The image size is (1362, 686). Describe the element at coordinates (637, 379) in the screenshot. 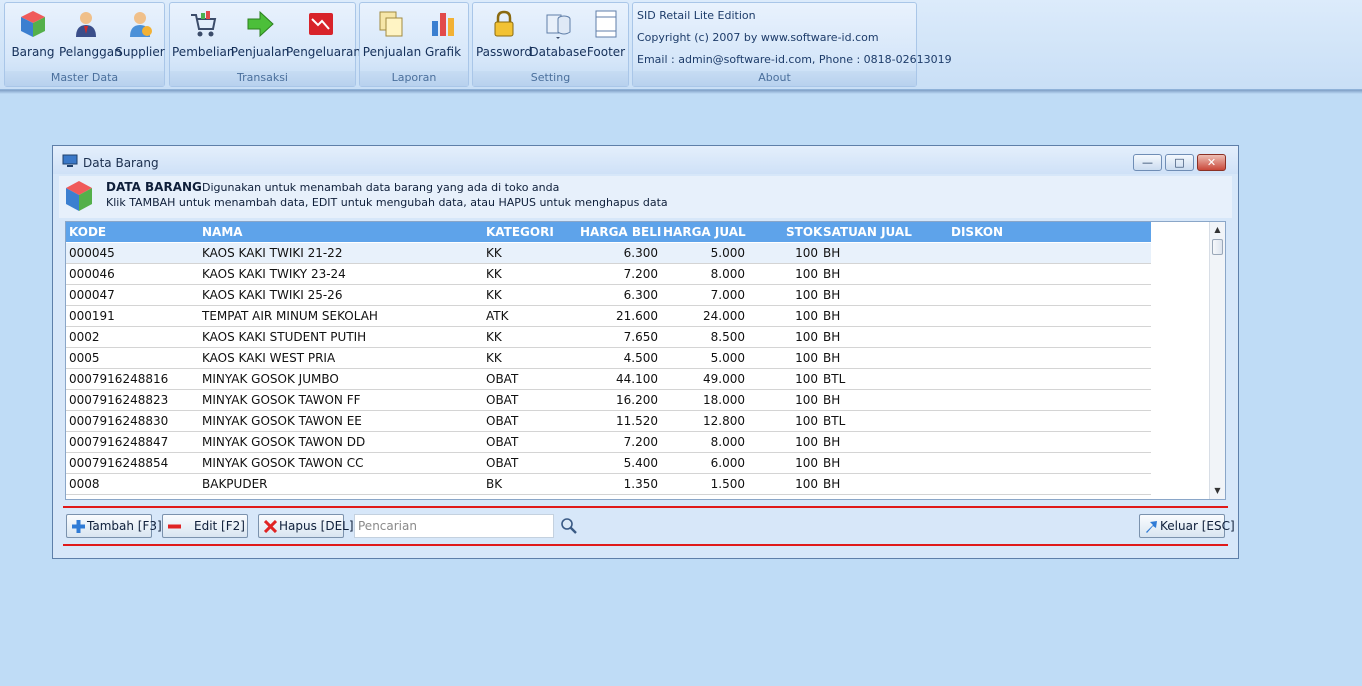

I see `cell-harga-beli: 44.100` at that location.